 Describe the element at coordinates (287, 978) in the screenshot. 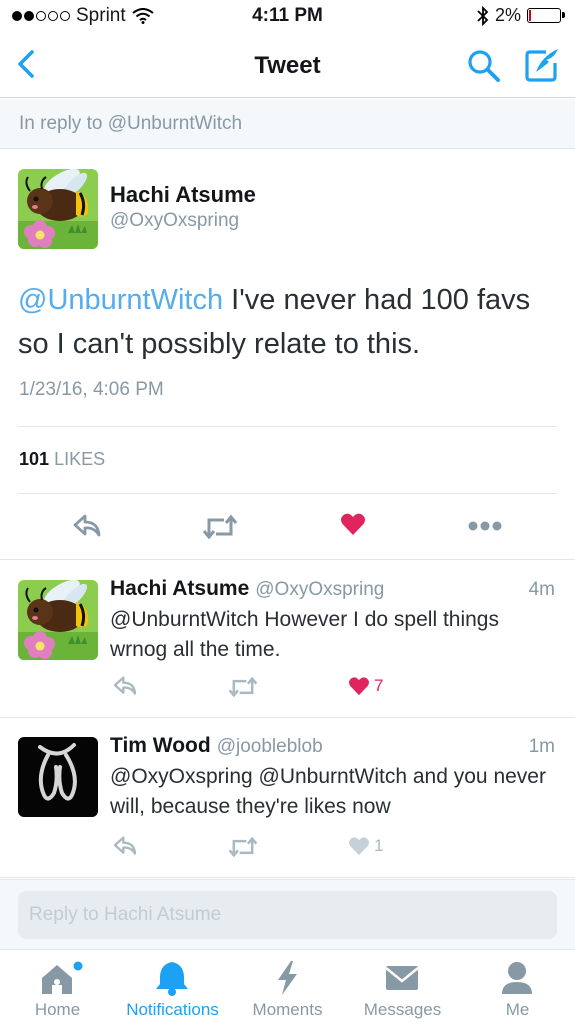

I see `lightning-icon` at that location.